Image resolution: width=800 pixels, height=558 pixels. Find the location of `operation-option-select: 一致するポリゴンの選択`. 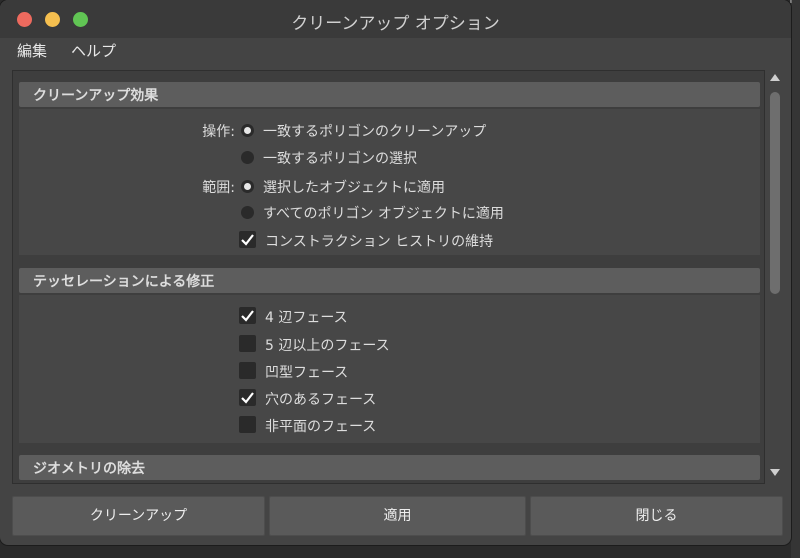

operation-option-select: 一致するポリゴンの選択 is located at coordinates (340, 158).